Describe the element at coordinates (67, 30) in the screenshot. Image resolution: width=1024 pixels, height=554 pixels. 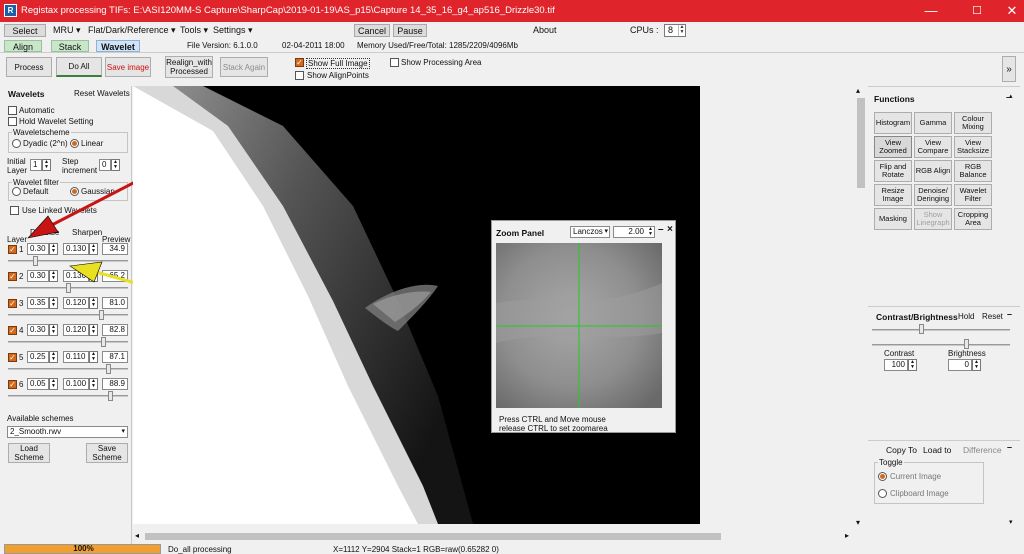
I see `menu-mru: MRU ▾` at that location.